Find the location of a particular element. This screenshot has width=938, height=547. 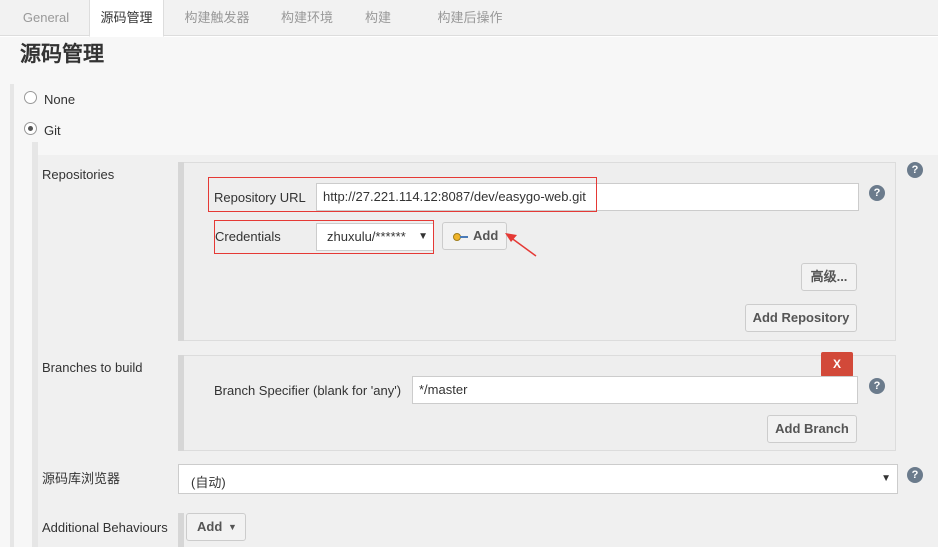

behaviours-bar is located at coordinates (181, 530).